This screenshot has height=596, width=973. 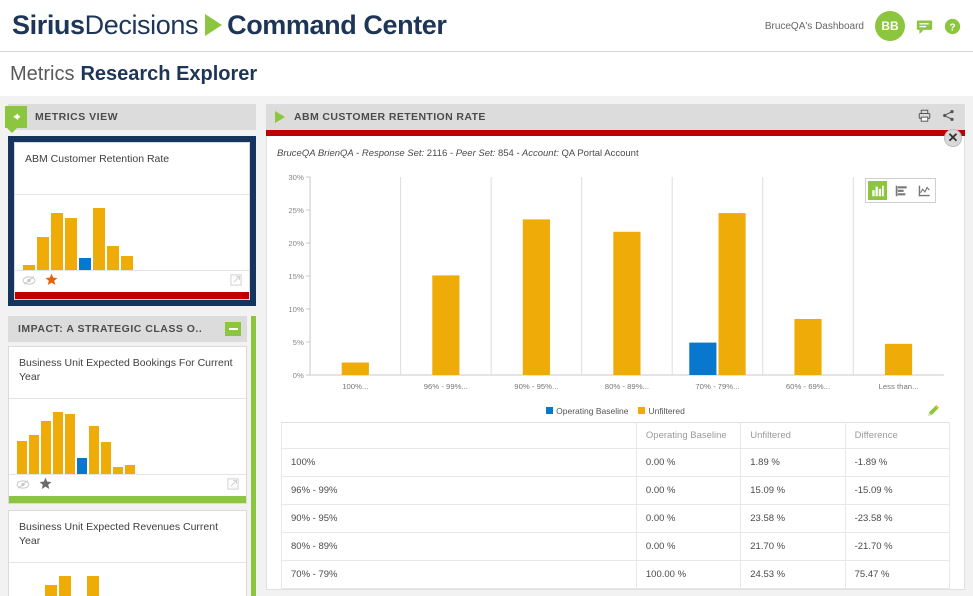 What do you see at coordinates (793, 518) in the screenshot?
I see `table-cell-unfiltered: 23.58 %` at bounding box center [793, 518].